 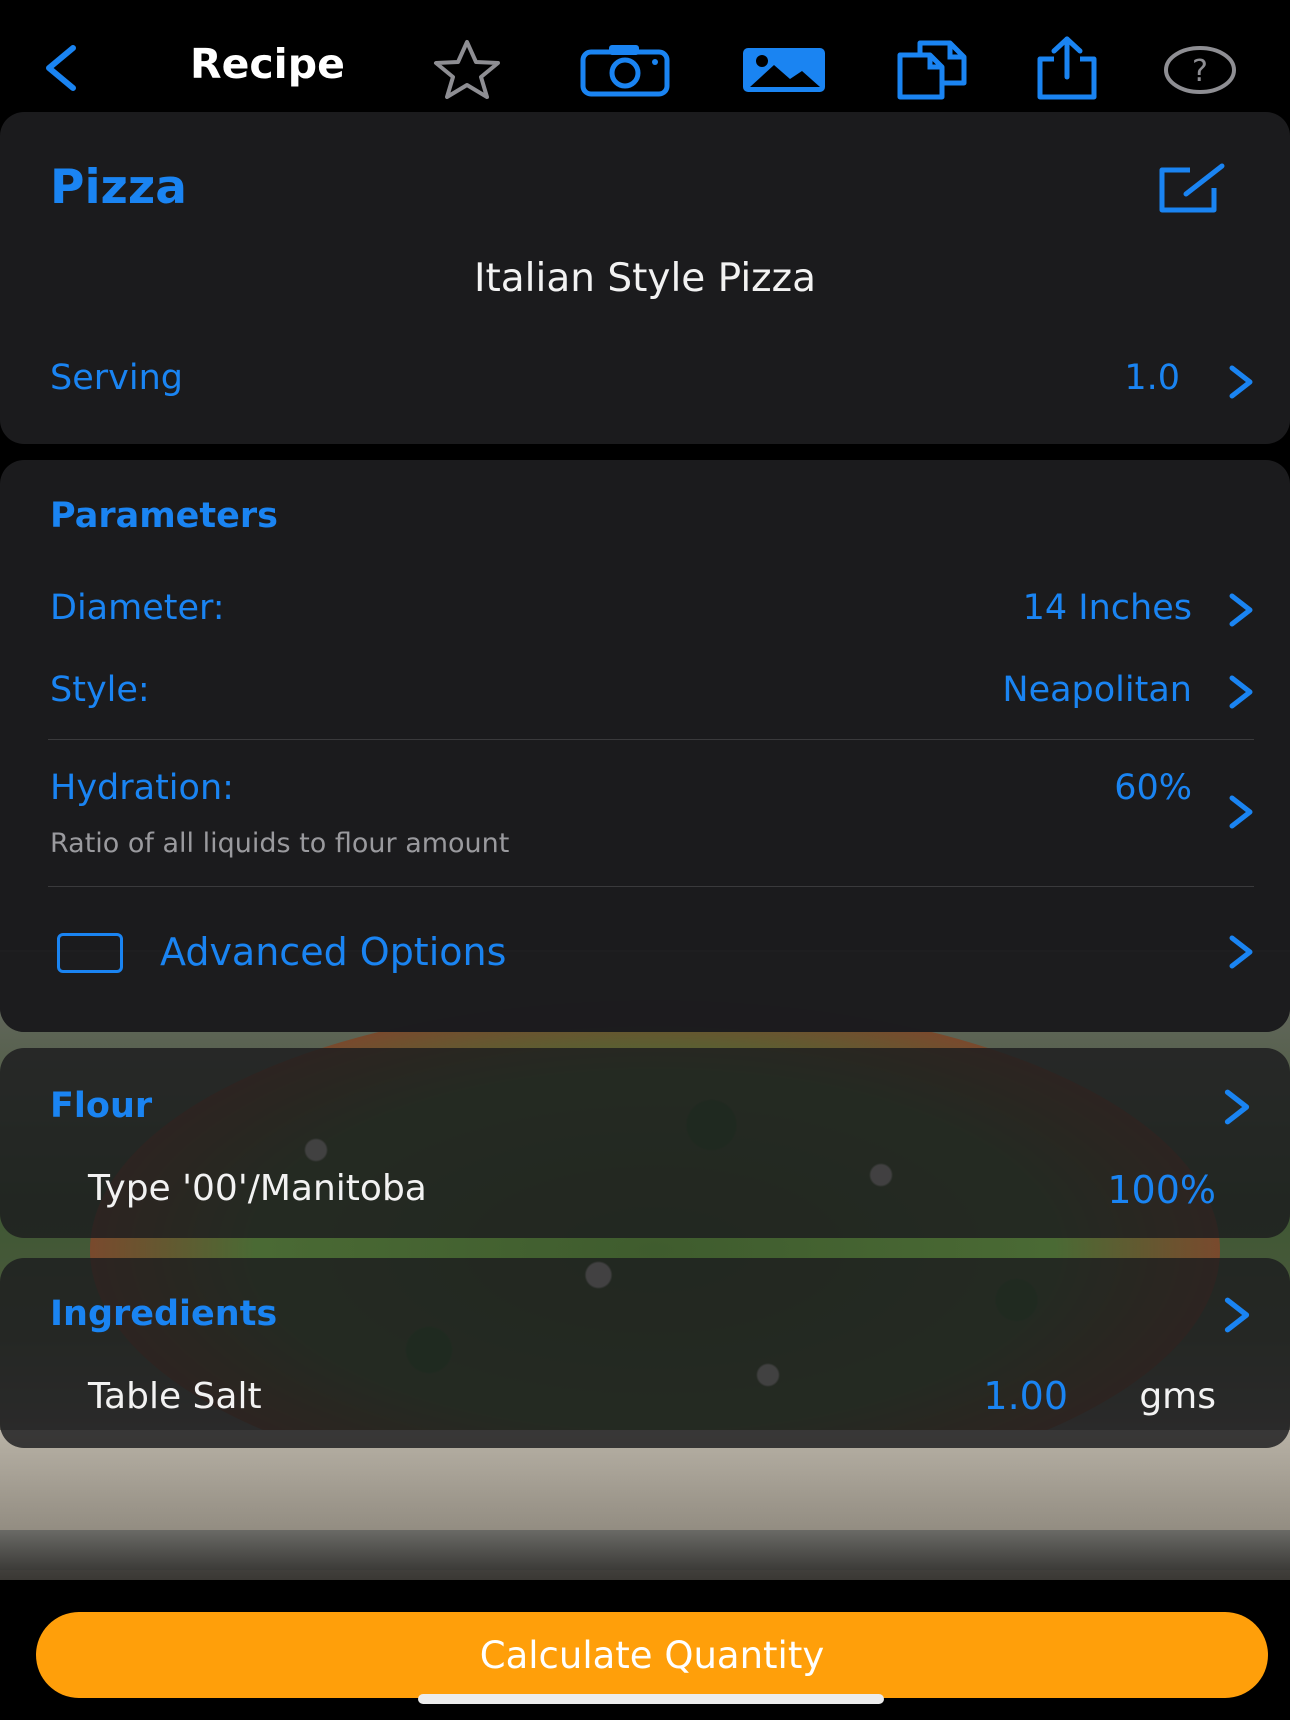 What do you see at coordinates (116, 378) in the screenshot?
I see `serving-label: Serving` at bounding box center [116, 378].